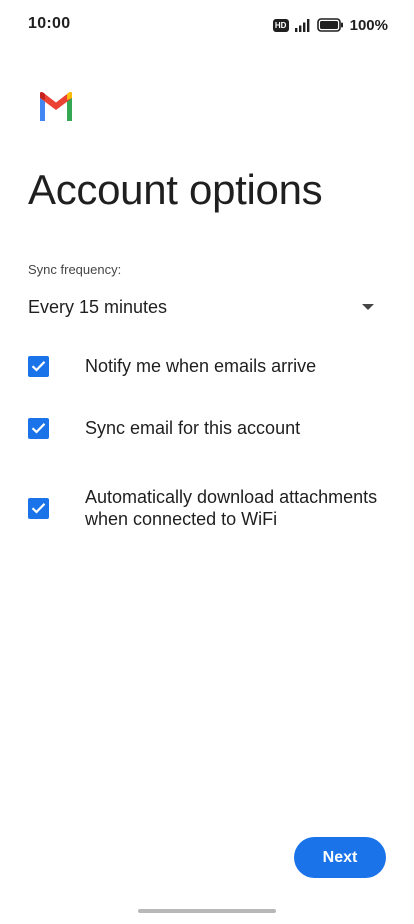  I want to click on sync-frequency-dropdown: Every 15 minutes, so click(207, 307).